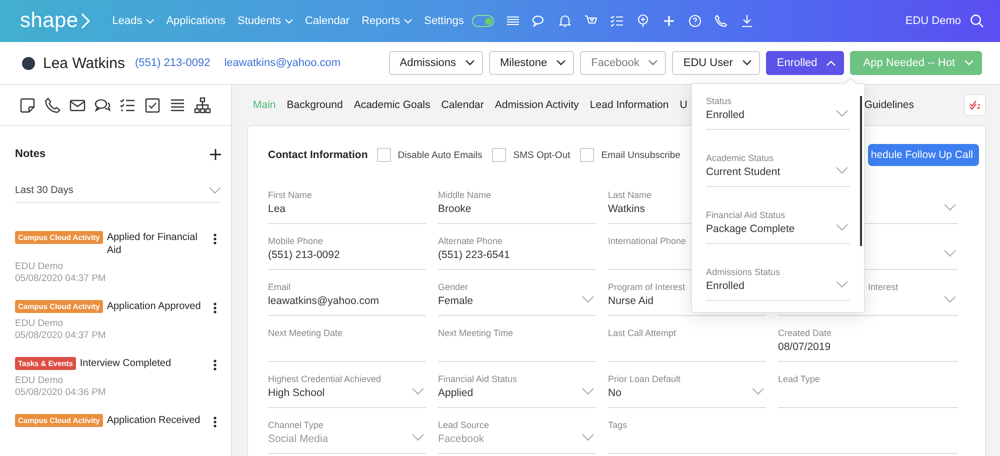 Image resolution: width=1000 pixels, height=456 pixels. I want to click on tab: Background, so click(314, 105).